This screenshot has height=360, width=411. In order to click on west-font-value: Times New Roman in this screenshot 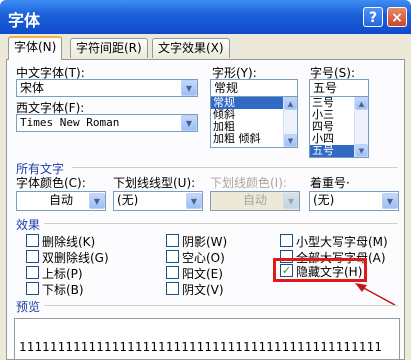, I will do `click(70, 122)`.